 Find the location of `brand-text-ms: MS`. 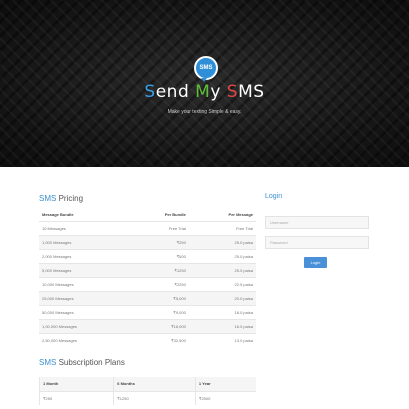

brand-text-ms: MS is located at coordinates (251, 92).